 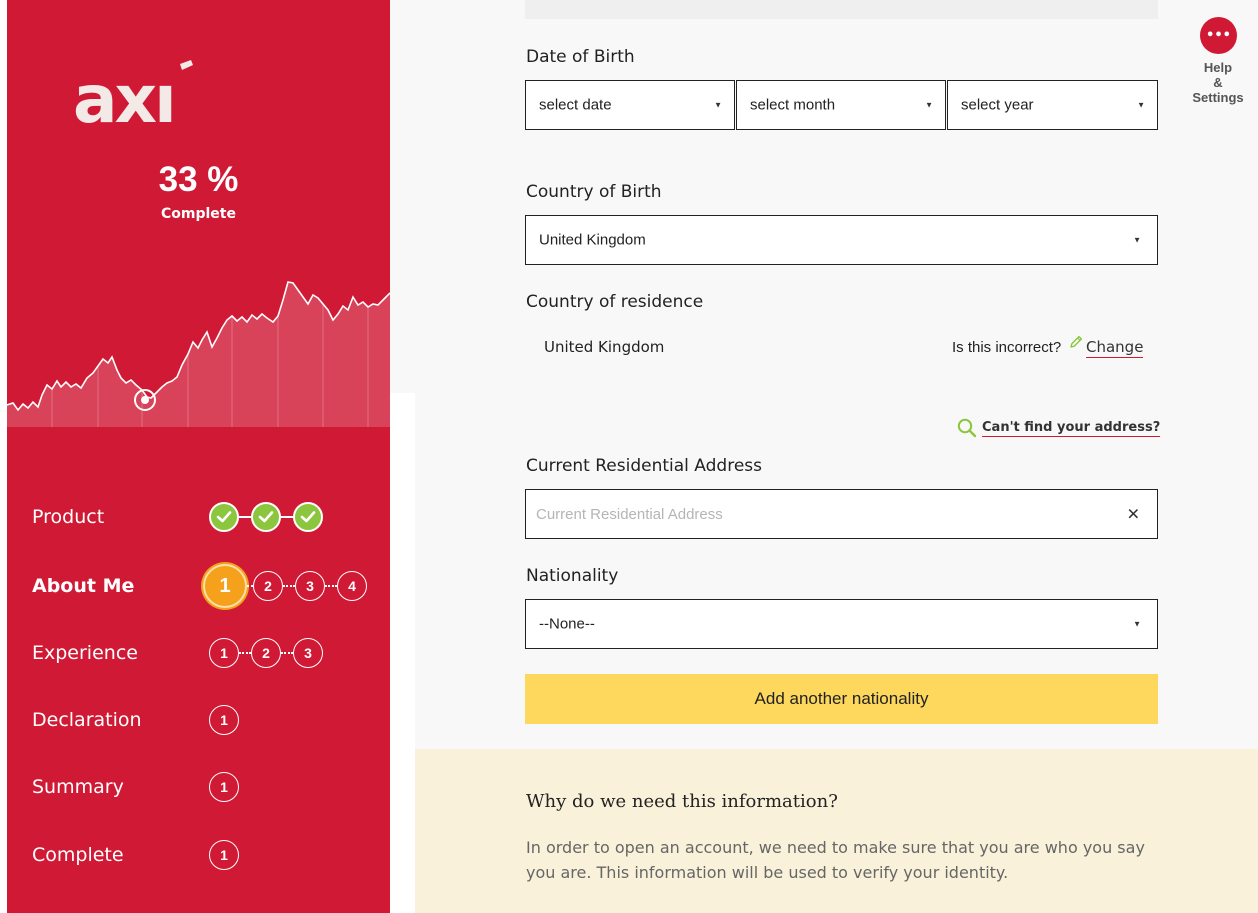 What do you see at coordinates (575, 105) in the screenshot?
I see `dob-date-value: select date` at bounding box center [575, 105].